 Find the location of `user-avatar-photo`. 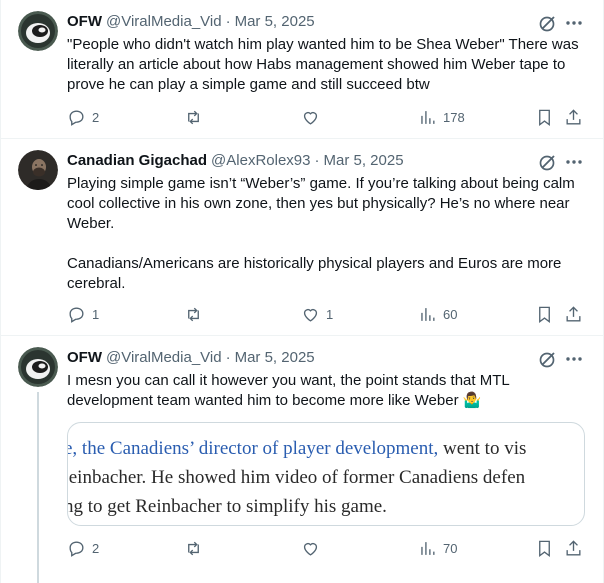

user-avatar-photo is located at coordinates (38, 170).